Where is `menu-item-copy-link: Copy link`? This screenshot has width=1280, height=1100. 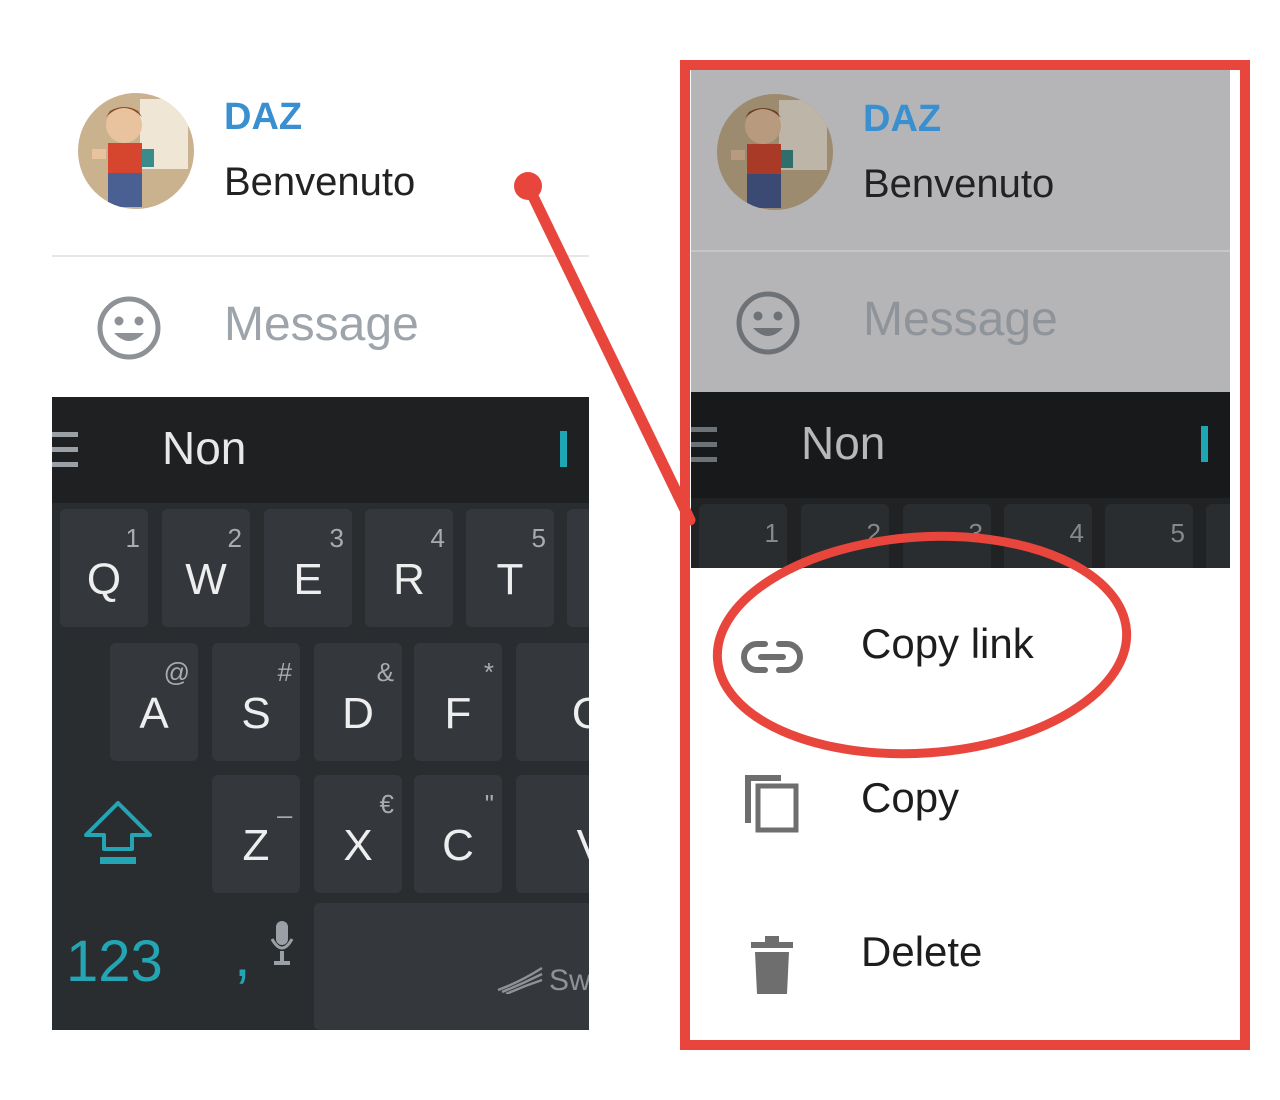 menu-item-copy-link: Copy link is located at coordinates (960, 650).